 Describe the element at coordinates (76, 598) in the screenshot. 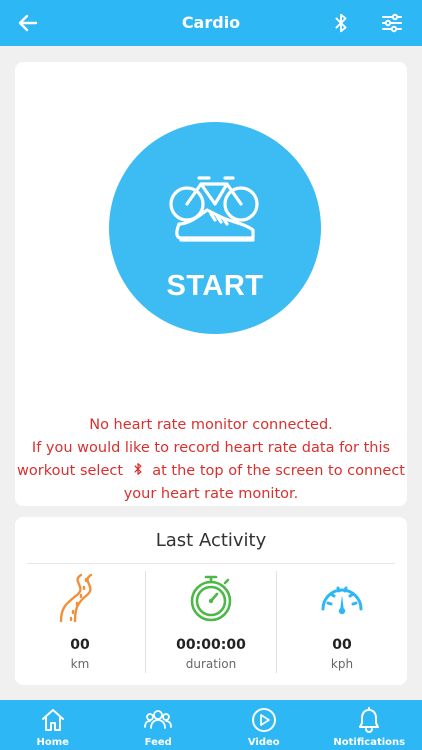

I see `road-icon` at that location.